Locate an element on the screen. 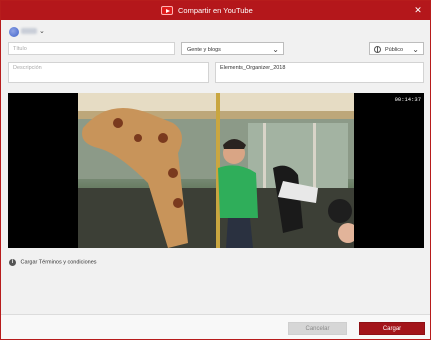 The height and width of the screenshot is (340, 431). close-button: ✕ is located at coordinates (418, 10).